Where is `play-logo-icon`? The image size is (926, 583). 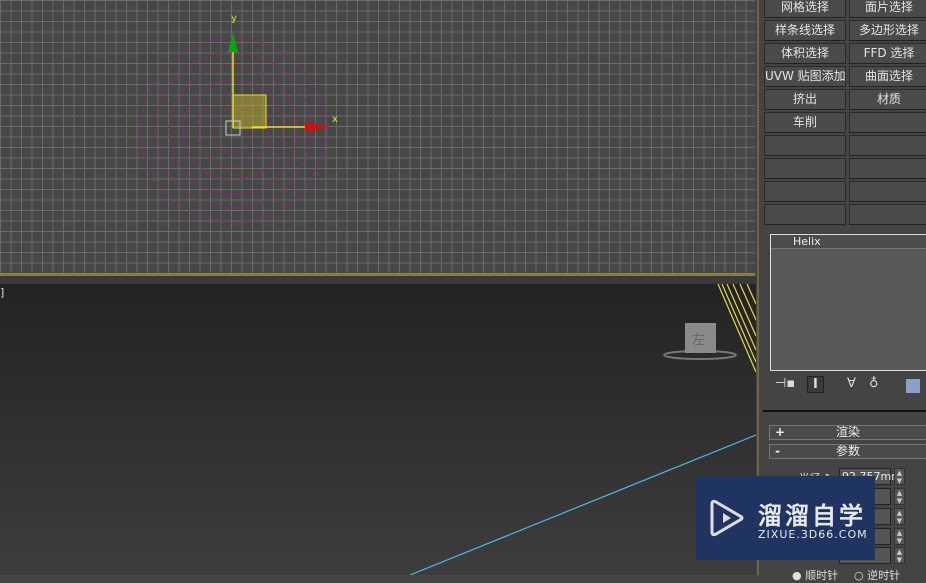 play-logo-icon is located at coordinates (727, 518).